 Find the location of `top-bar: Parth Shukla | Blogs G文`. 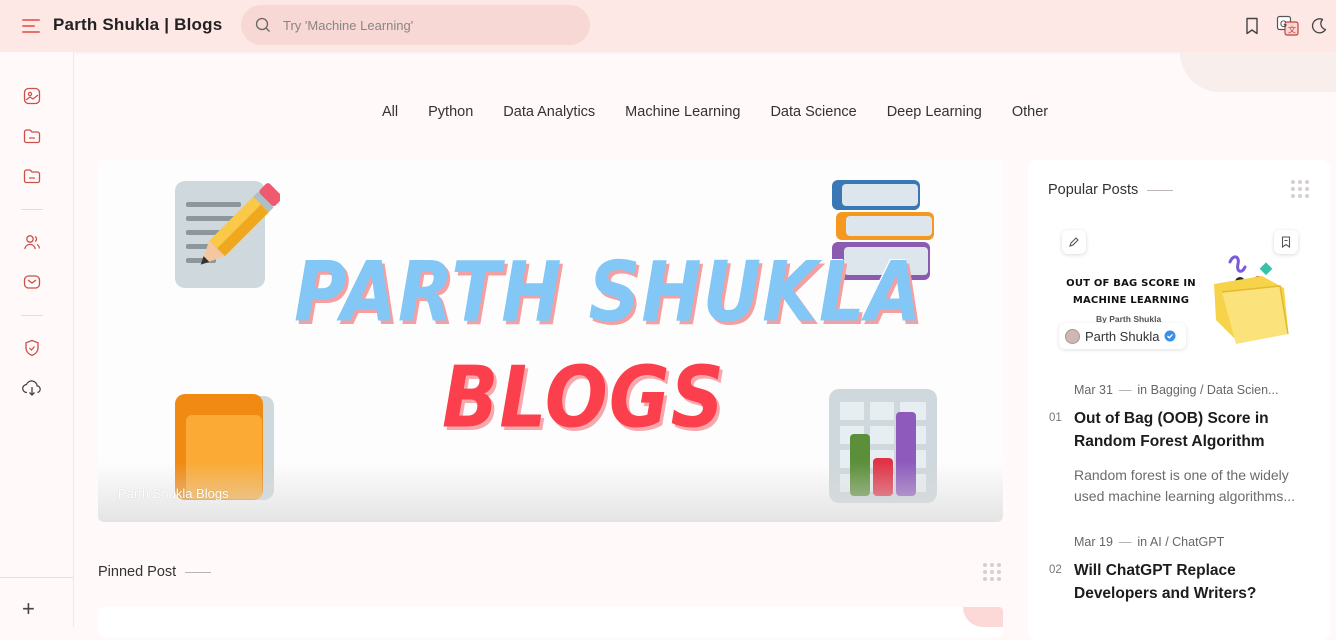

top-bar: Parth Shukla | Blogs G文 is located at coordinates (668, 26).